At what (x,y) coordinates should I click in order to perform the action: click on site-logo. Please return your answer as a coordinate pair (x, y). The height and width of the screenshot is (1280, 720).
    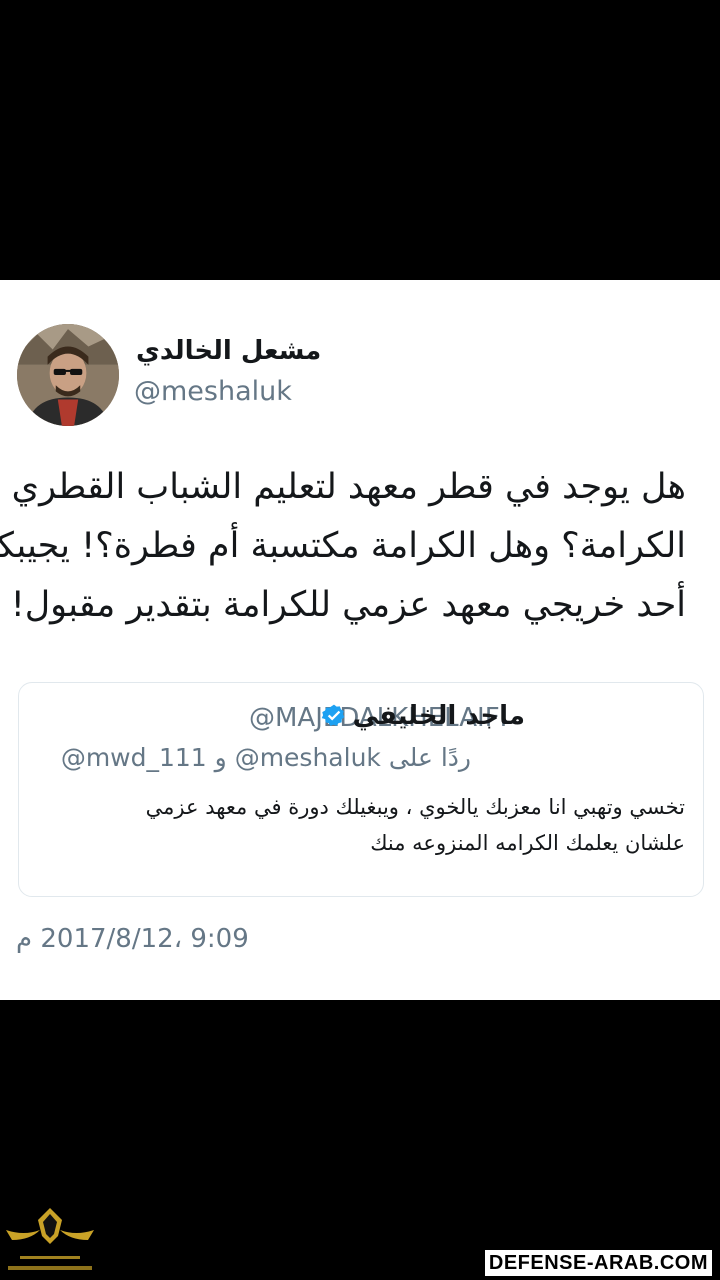
    Looking at the image, I should click on (50, 1240).